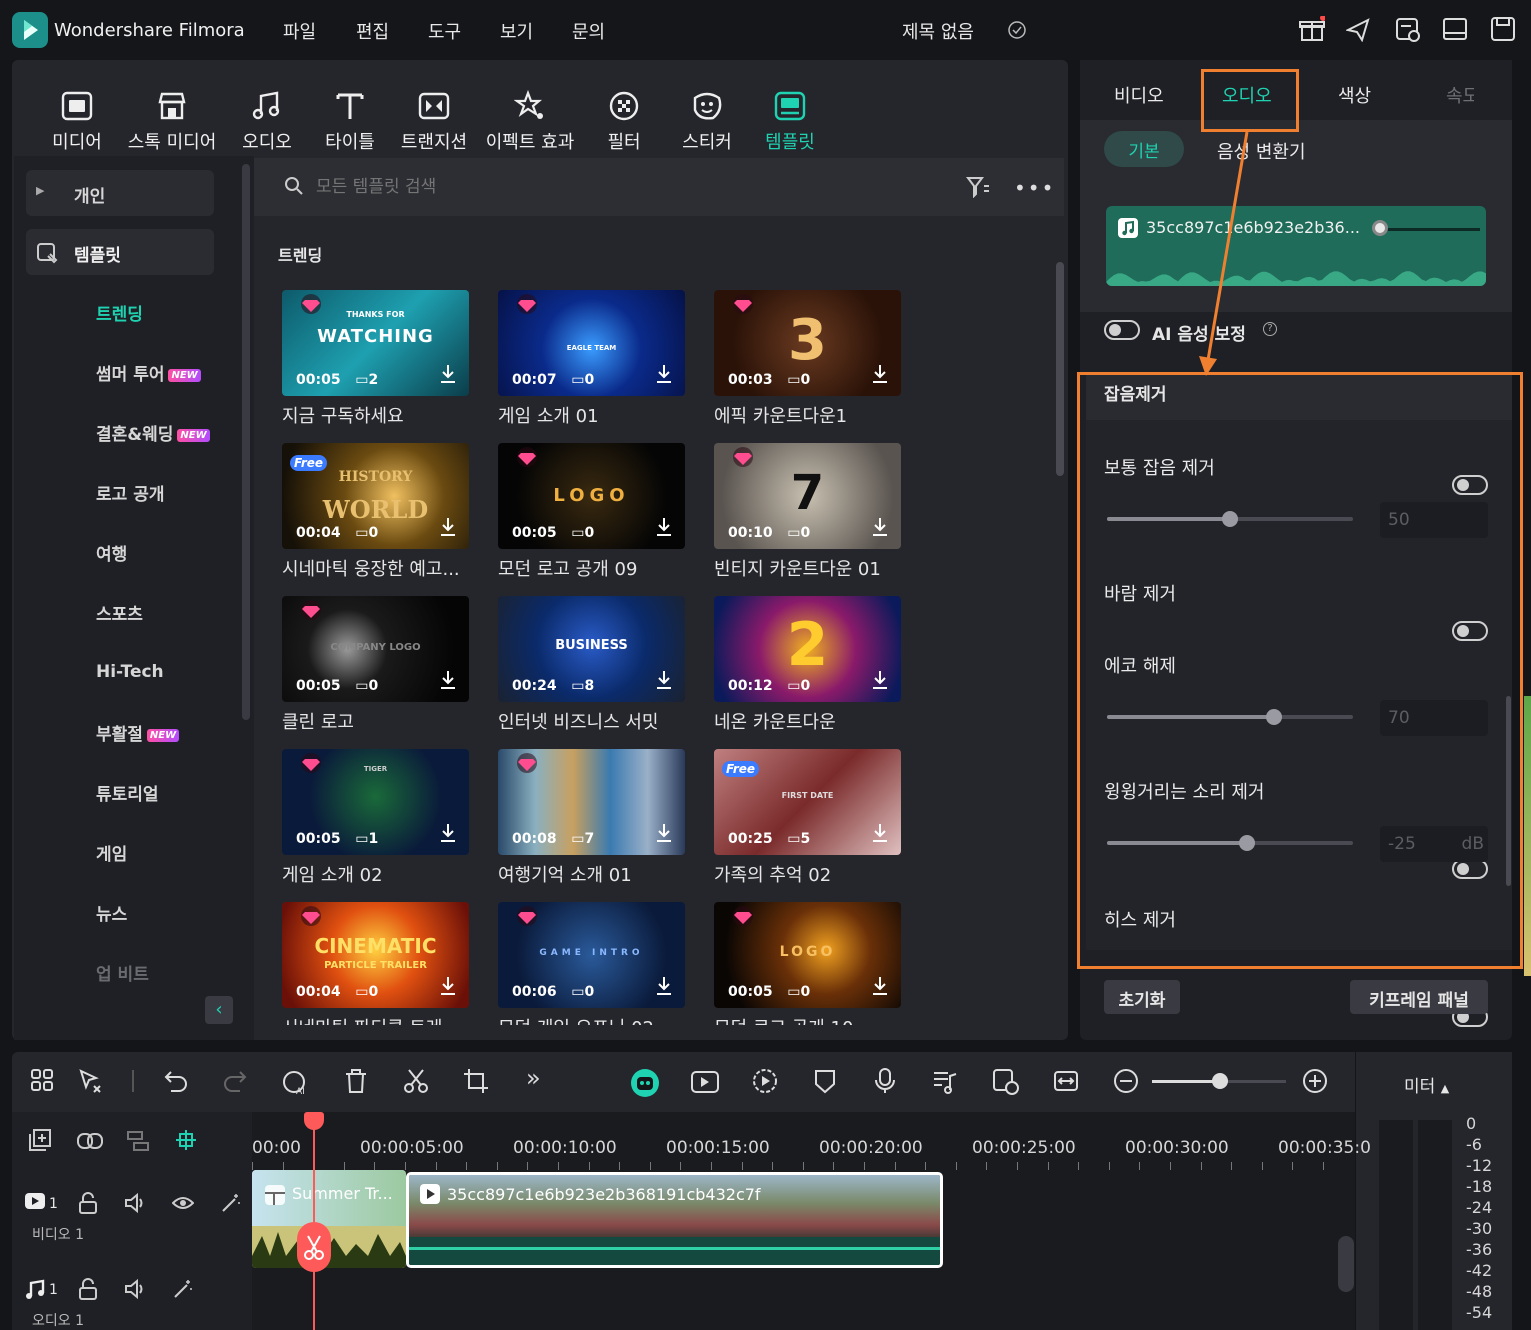 This screenshot has height=1330, width=1531. Describe the element at coordinates (1354, 95) in the screenshot. I see `tab-color: 색상` at that location.